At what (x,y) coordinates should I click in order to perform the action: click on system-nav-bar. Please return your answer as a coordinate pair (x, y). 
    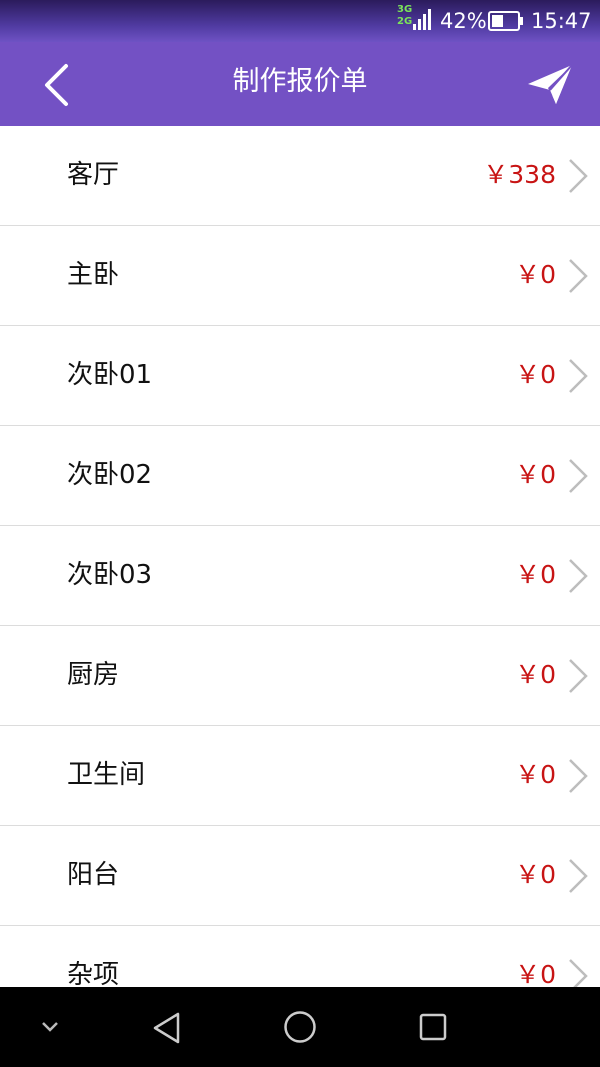
    Looking at the image, I should click on (300, 1027).